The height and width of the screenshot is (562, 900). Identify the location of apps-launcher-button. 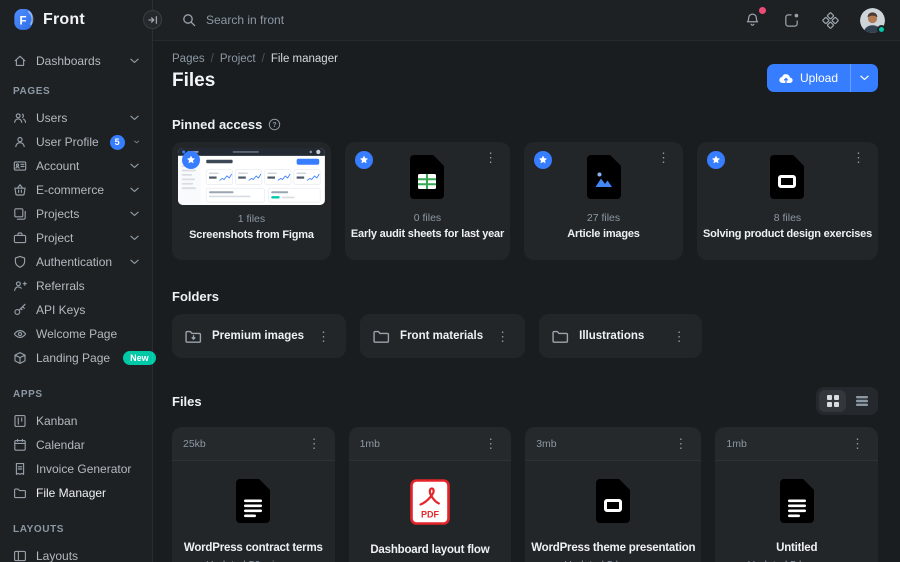
(830, 20).